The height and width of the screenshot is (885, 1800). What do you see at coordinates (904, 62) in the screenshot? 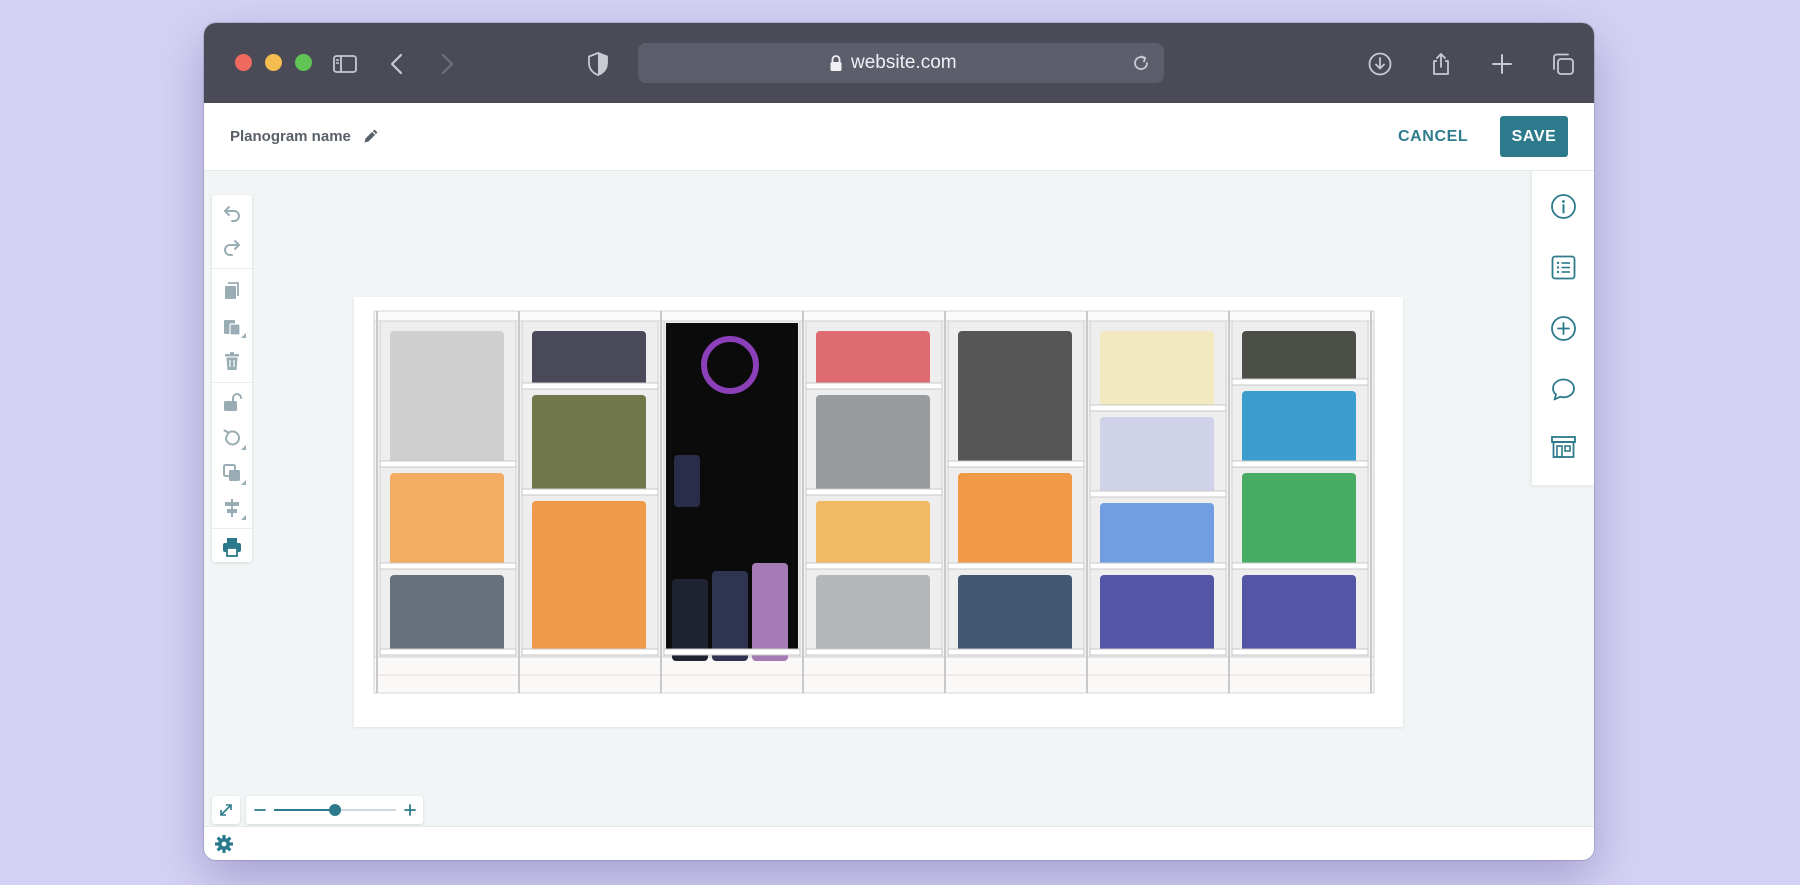
I see `url-text: website.com` at bounding box center [904, 62].